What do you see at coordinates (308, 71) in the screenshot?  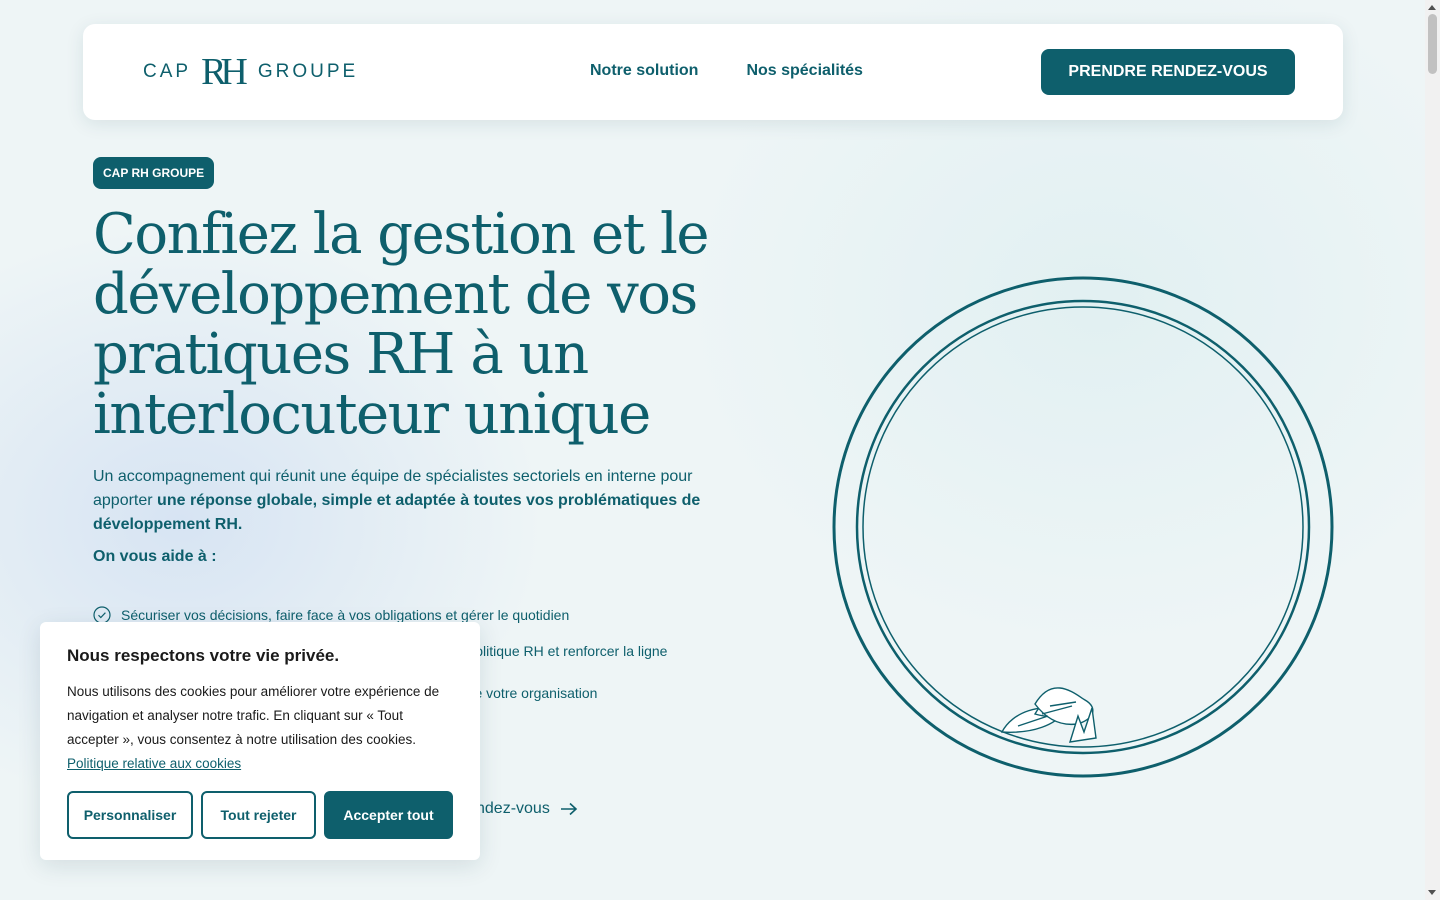 I see `logo-right-text: GROUPE` at bounding box center [308, 71].